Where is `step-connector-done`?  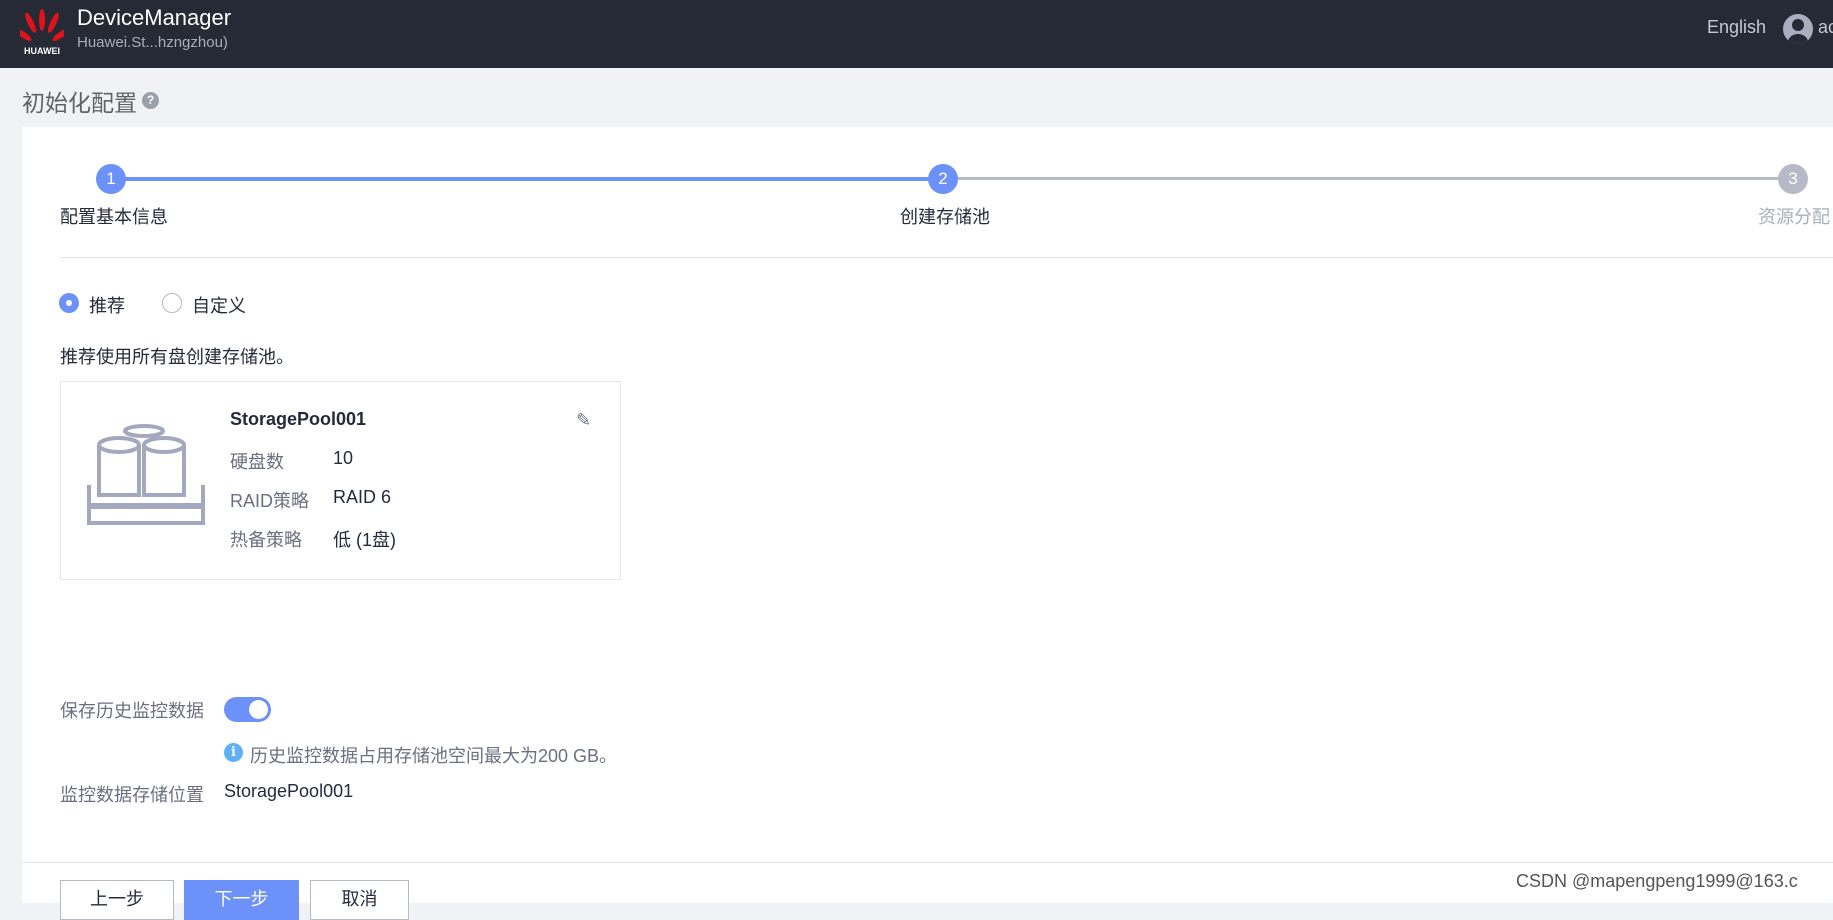 step-connector-done is located at coordinates (527, 179).